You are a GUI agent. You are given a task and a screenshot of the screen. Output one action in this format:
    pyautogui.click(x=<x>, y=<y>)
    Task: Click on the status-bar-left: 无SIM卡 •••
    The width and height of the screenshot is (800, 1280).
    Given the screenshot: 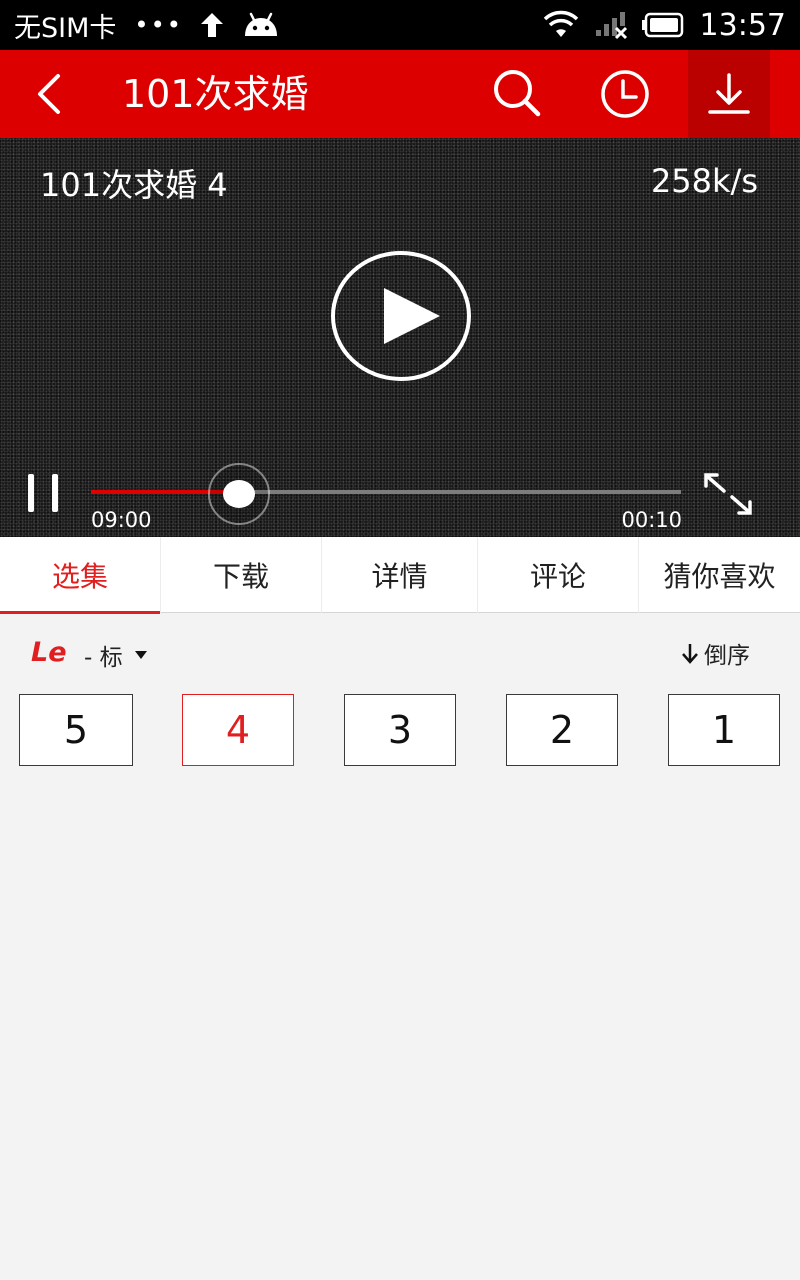 What is the action you would take?
    pyautogui.click(x=147, y=25)
    